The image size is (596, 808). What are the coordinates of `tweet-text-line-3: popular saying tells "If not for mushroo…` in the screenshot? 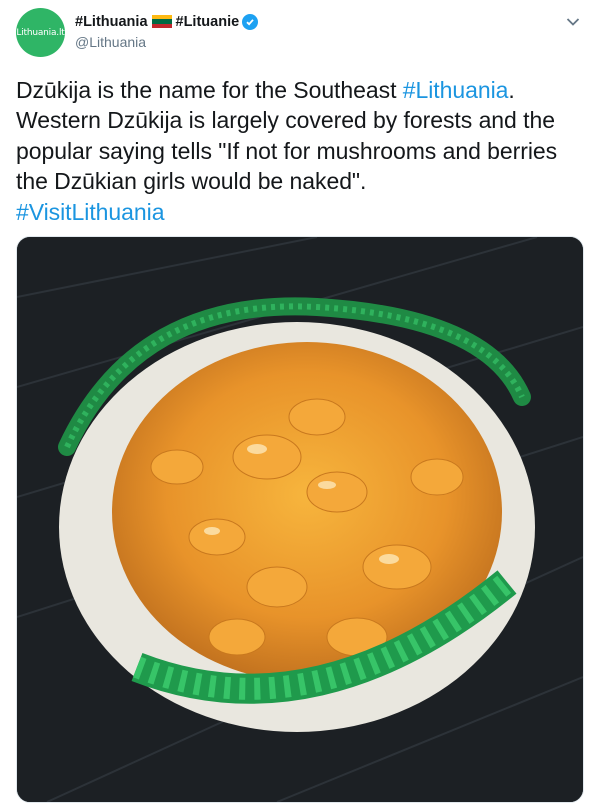 It's located at (287, 150).